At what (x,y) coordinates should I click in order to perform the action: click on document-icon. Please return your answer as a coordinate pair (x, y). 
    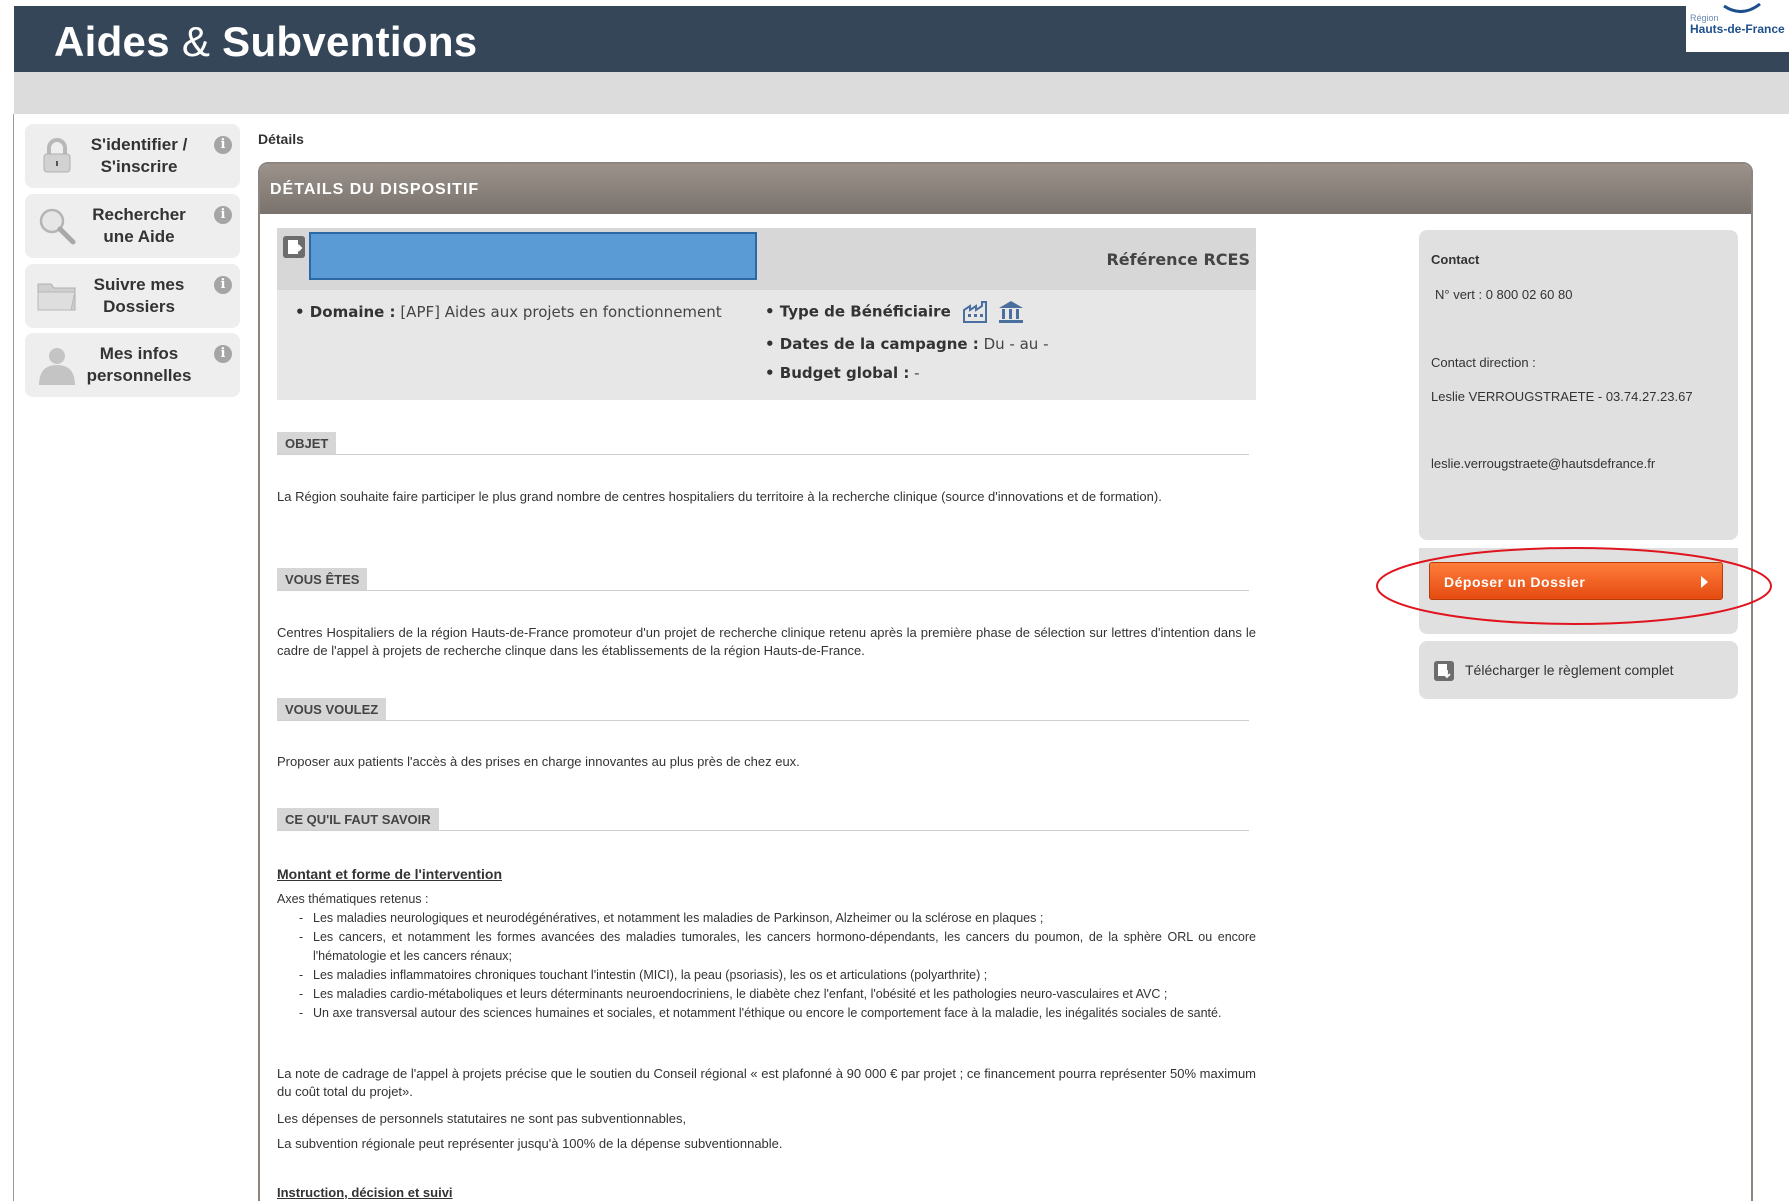
    Looking at the image, I should click on (294, 247).